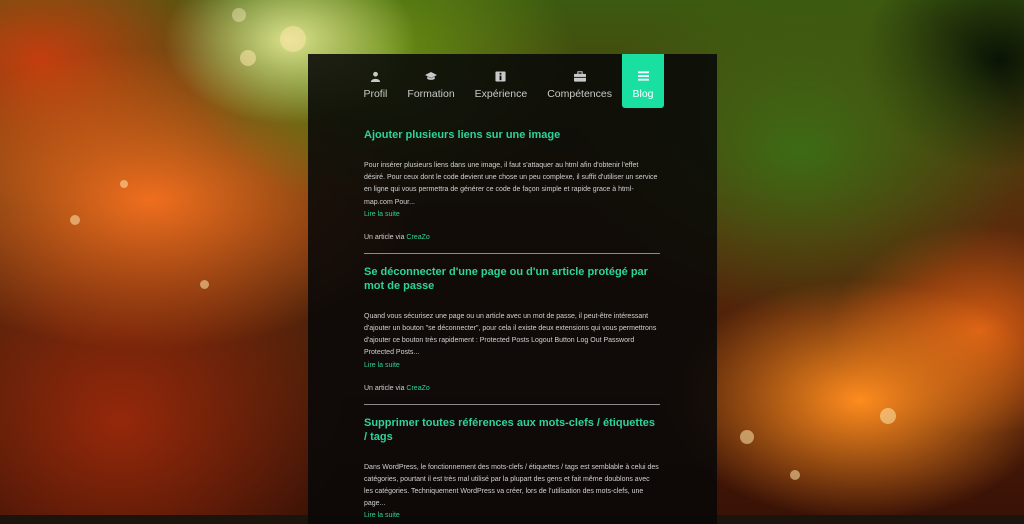  Describe the element at coordinates (375, 94) in the screenshot. I see `nav-label: Profil` at that location.